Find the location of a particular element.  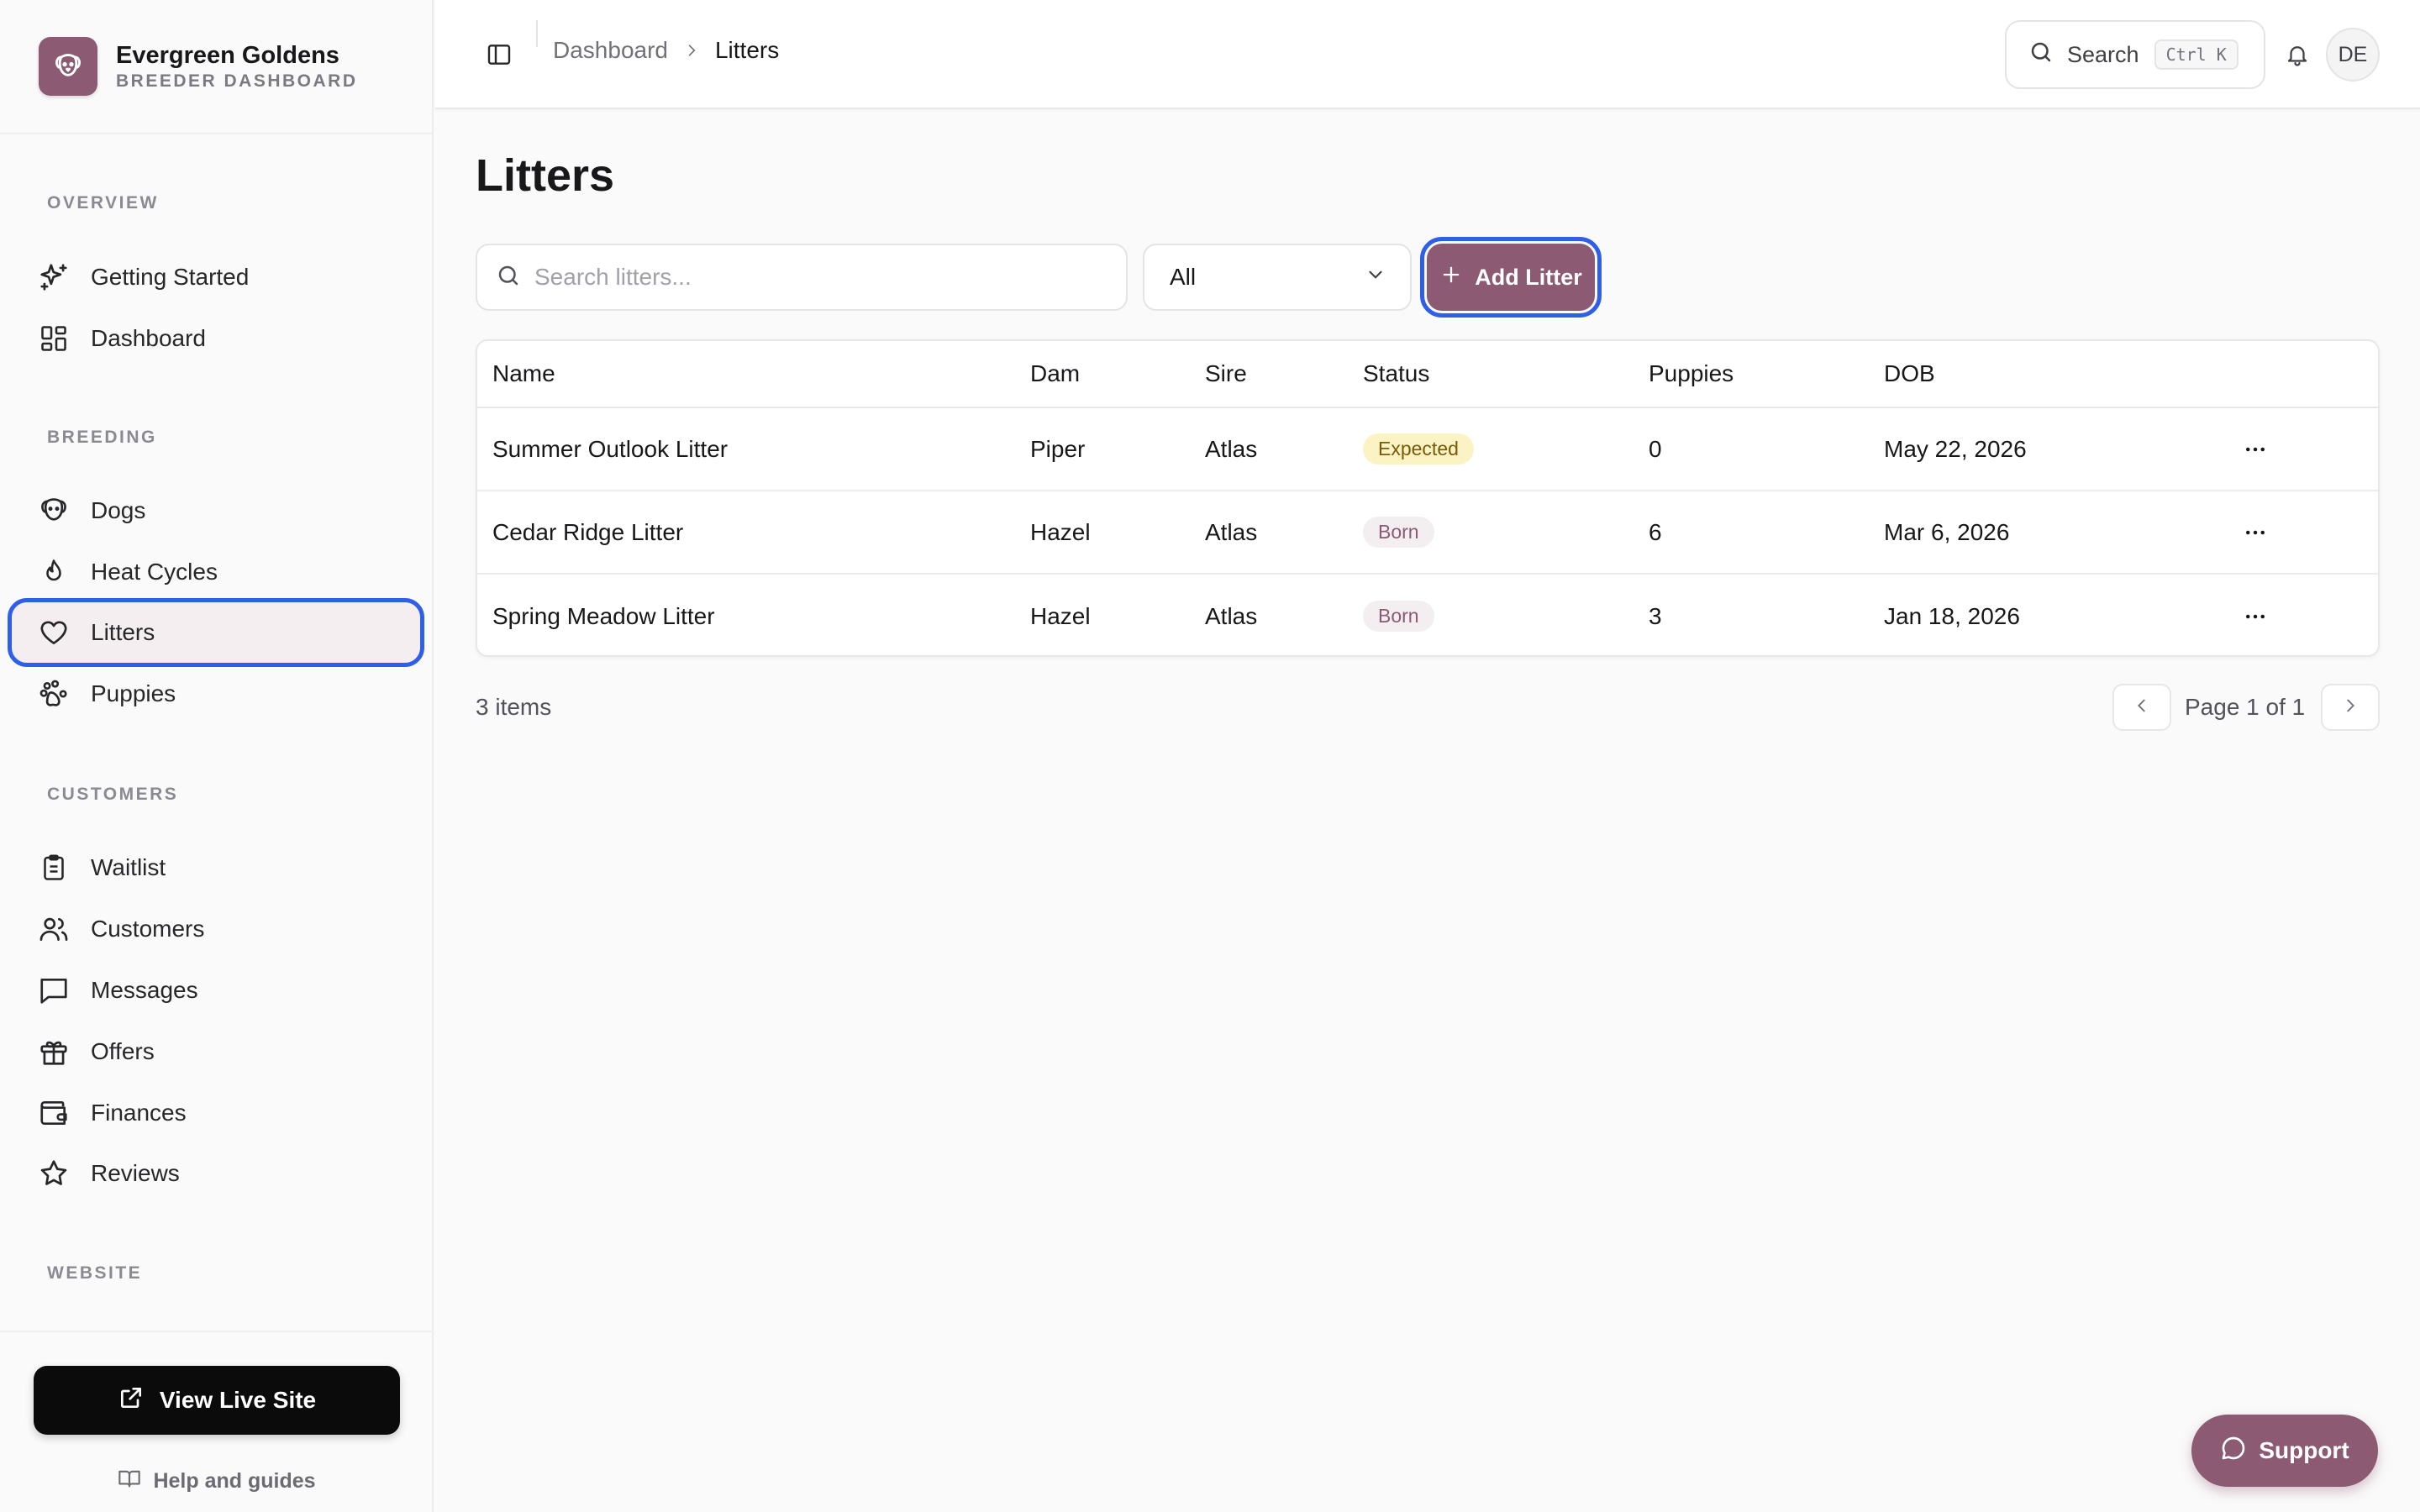

sidebar-item-customers: Customers is located at coordinates (216, 929).